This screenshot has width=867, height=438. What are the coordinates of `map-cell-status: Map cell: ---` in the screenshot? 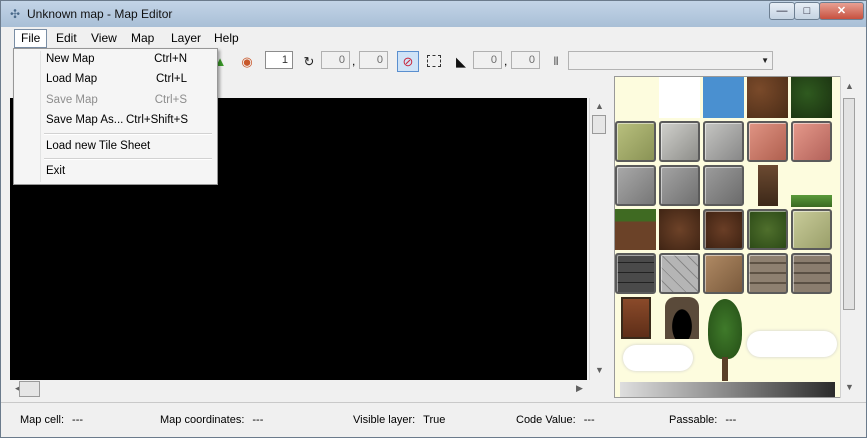 It's located at (51, 420).